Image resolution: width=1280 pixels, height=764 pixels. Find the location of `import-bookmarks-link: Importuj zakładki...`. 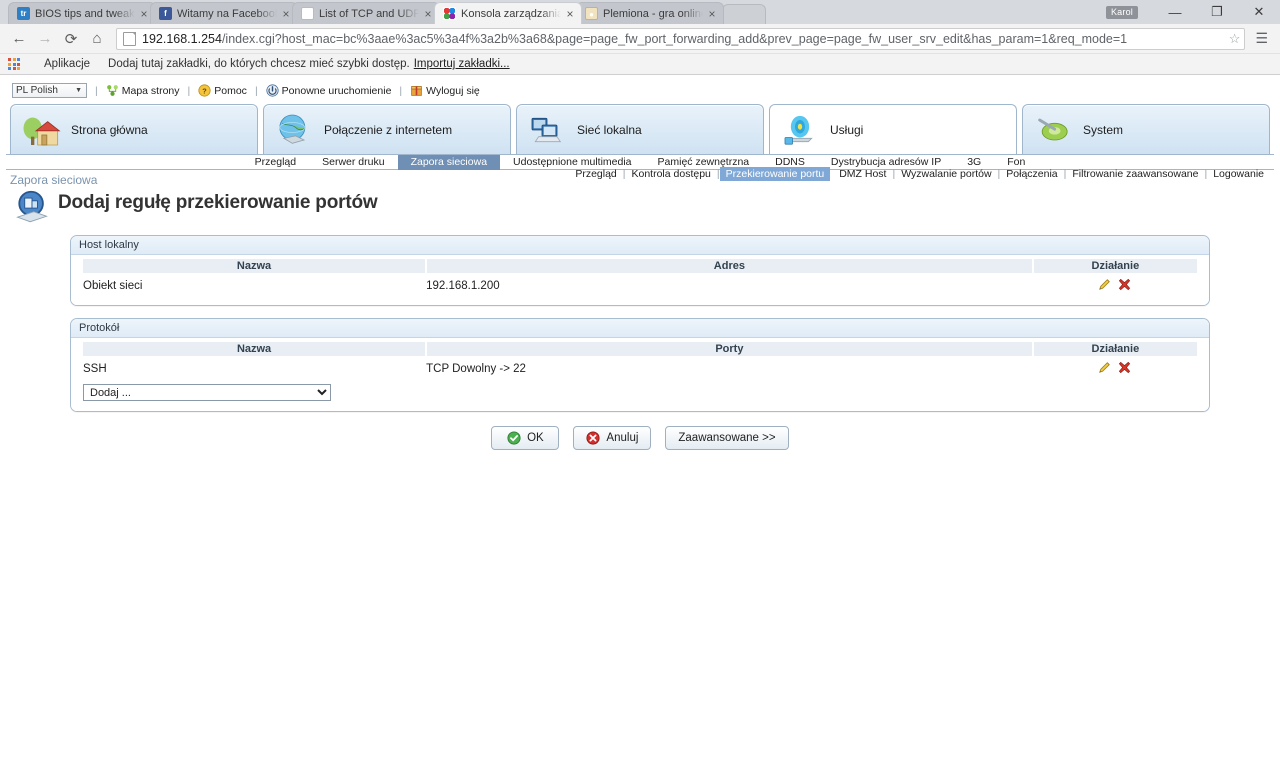

import-bookmarks-link: Importuj zakładki... is located at coordinates (462, 64).